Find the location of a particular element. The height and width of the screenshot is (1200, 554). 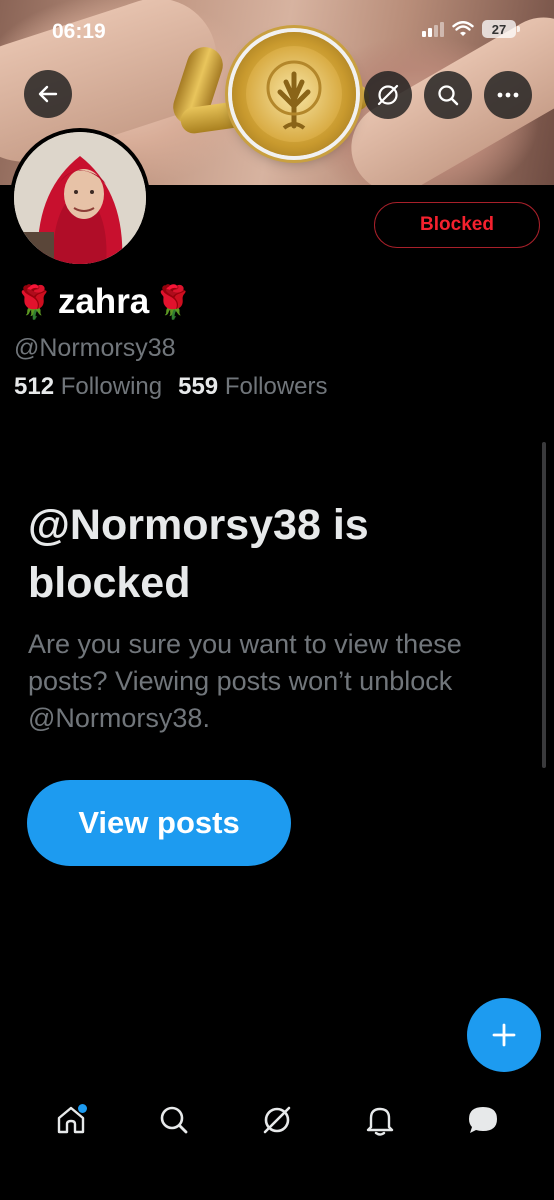

profile-name: 🌹 zahra 🌹 is located at coordinates (103, 302).